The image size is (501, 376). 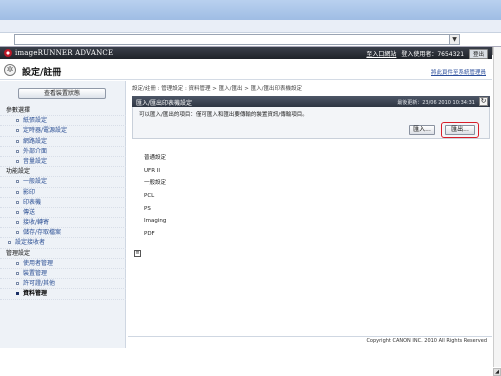 I want to click on page-title: 設定/註冊, so click(x=42, y=73).